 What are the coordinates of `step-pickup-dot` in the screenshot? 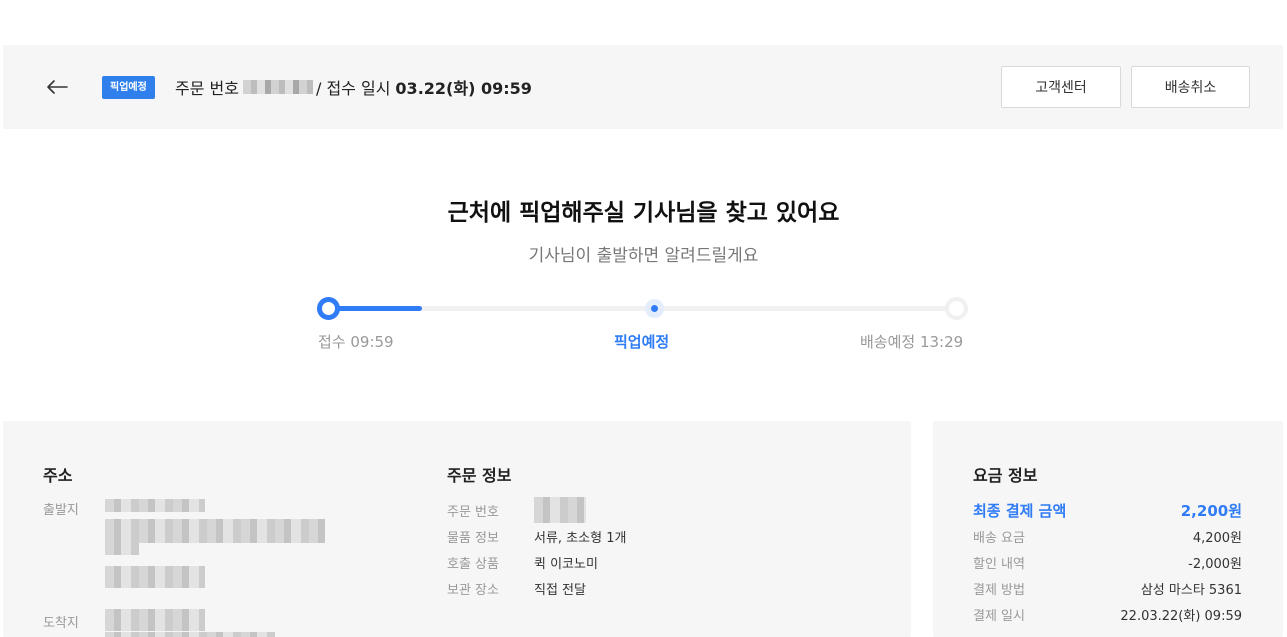 It's located at (654, 308).